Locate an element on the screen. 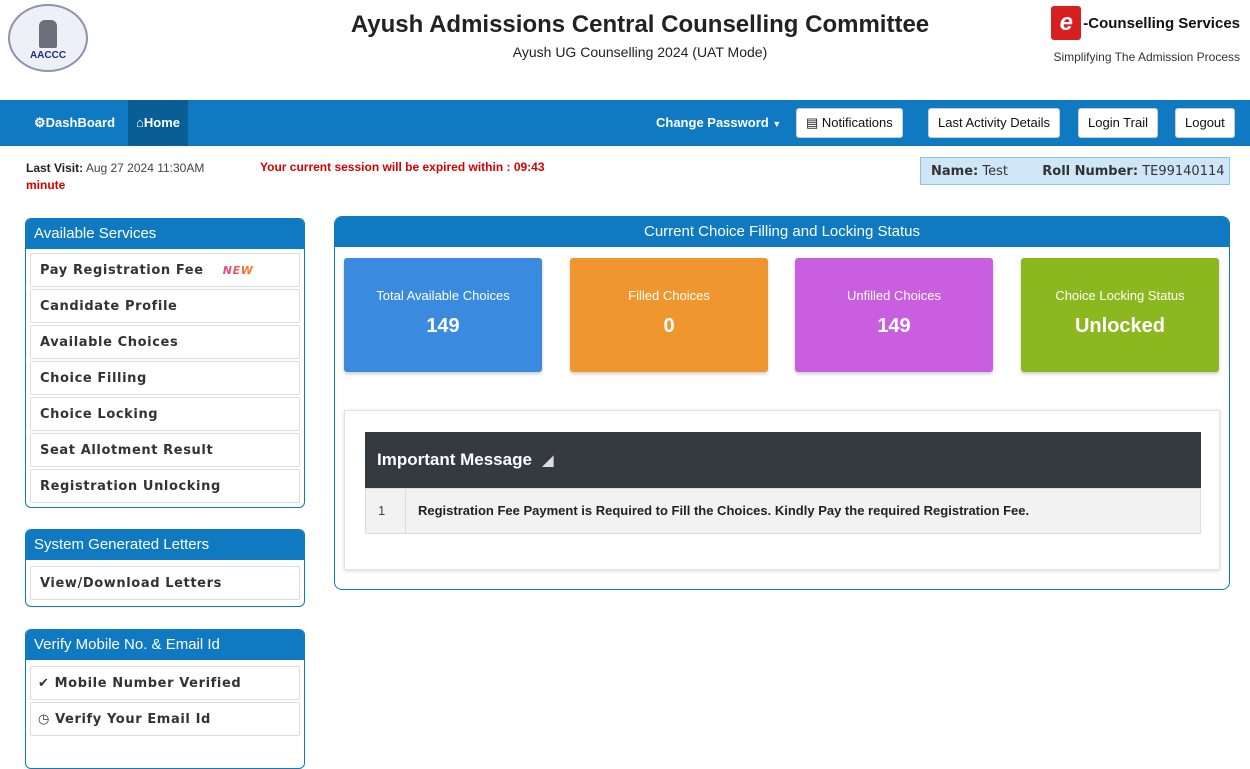 The width and height of the screenshot is (1250, 769). logo-text: AACCC is located at coordinates (48, 55).